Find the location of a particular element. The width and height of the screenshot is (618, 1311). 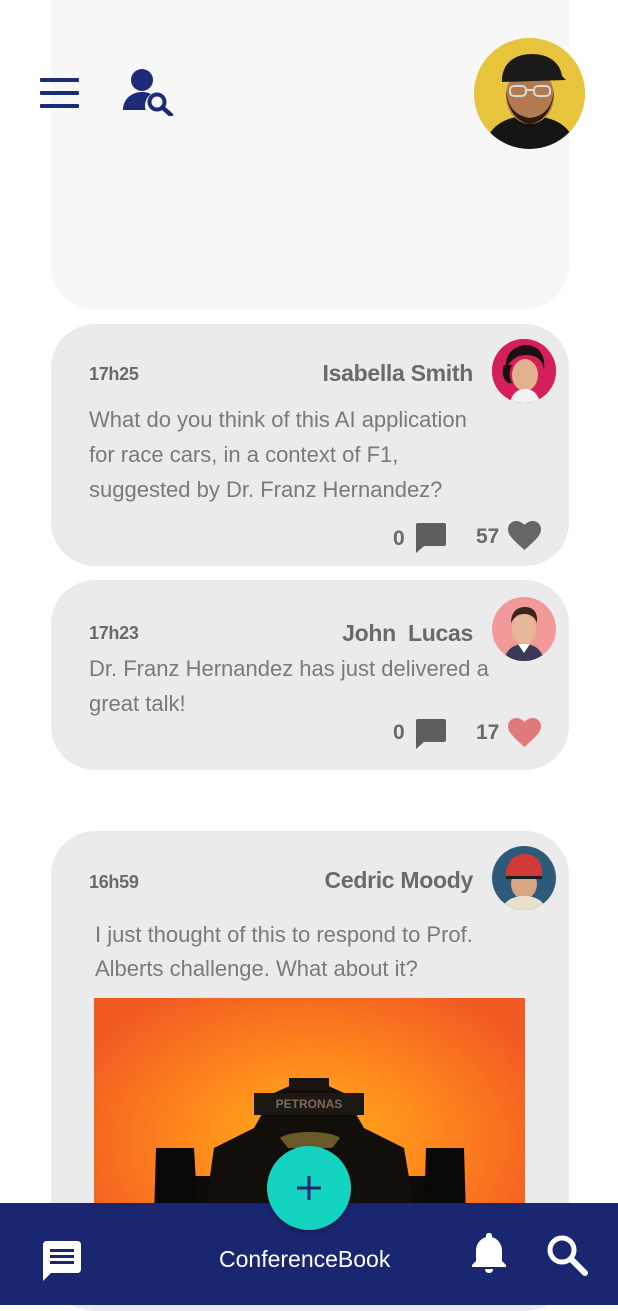

create-post-button is located at coordinates (309, 1188).